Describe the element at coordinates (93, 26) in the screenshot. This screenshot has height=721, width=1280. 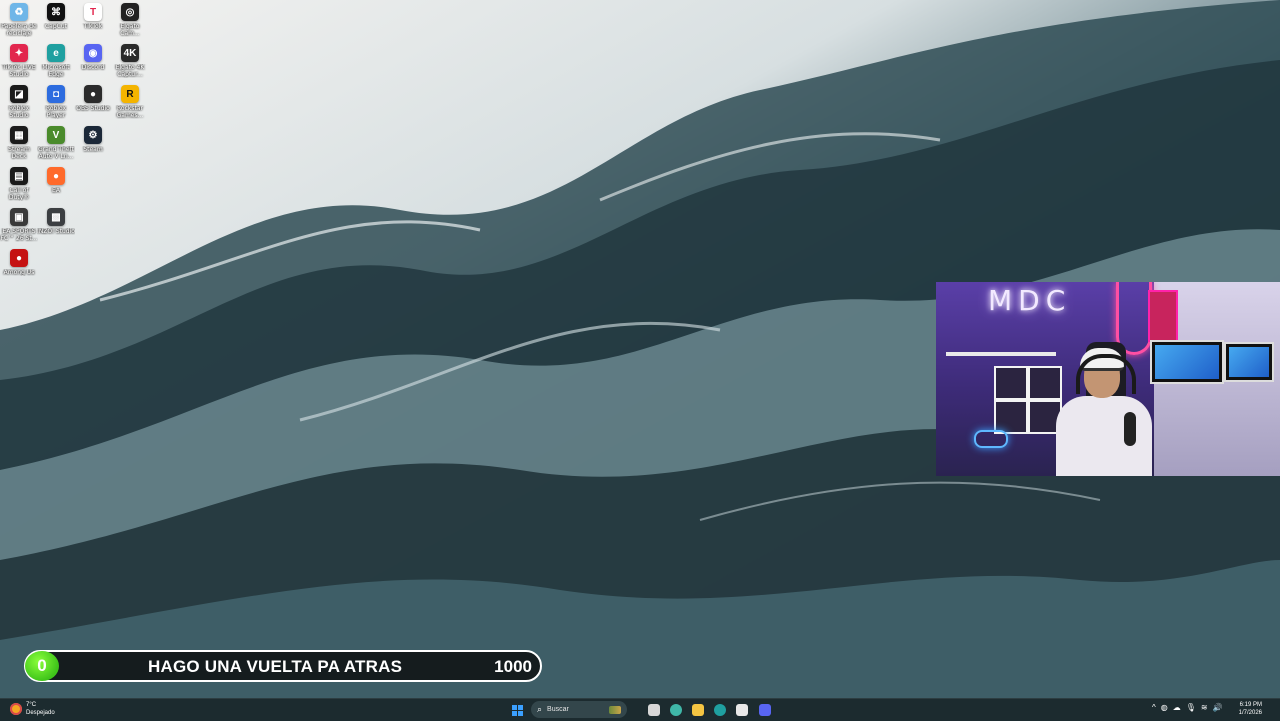
I see `desktop-shortcut-label: TikTok` at that location.